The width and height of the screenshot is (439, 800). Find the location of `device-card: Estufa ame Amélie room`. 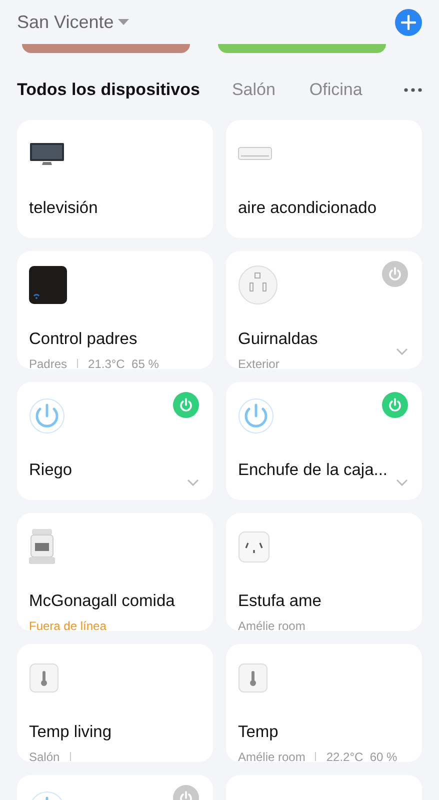

device-card: Estufa ame Amélie room is located at coordinates (324, 572).